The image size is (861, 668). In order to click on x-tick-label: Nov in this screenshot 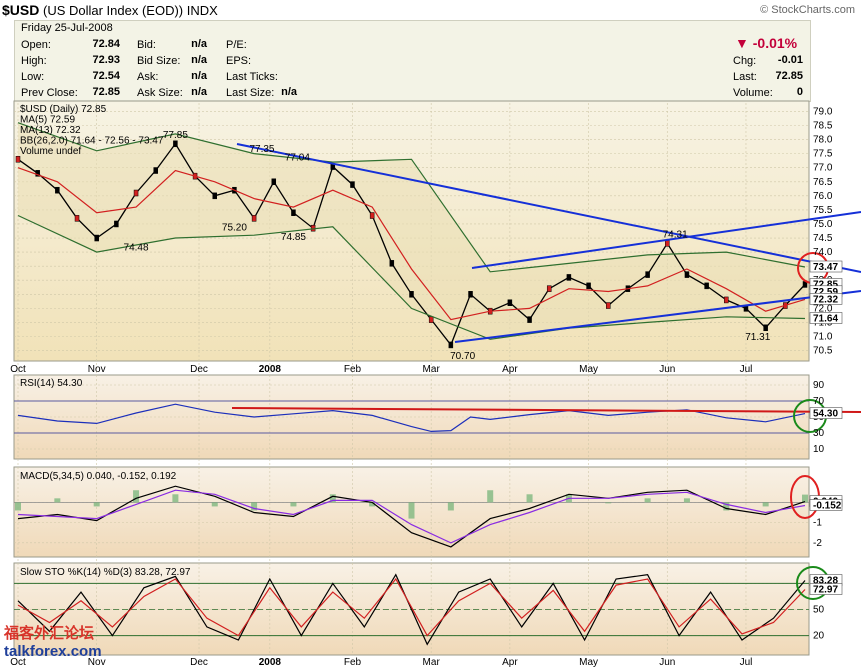, I will do `click(97, 369)`.